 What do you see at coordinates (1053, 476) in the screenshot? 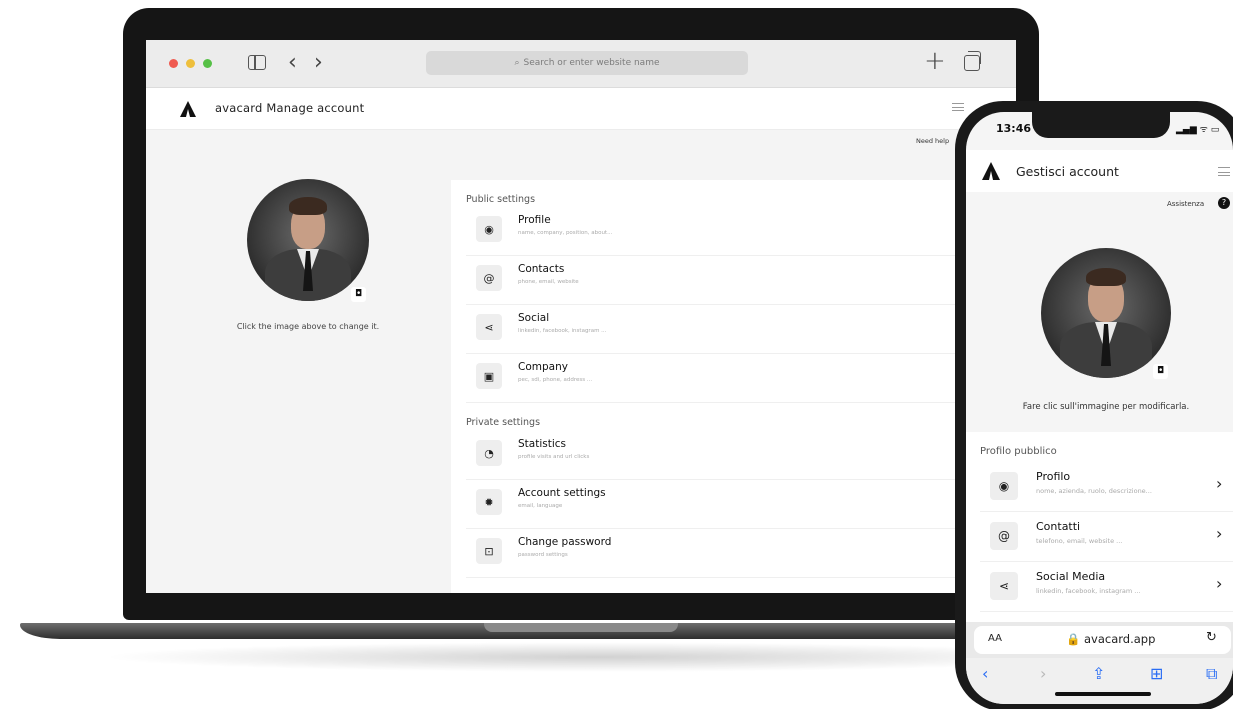
I see `row-title: Profilo` at bounding box center [1053, 476].